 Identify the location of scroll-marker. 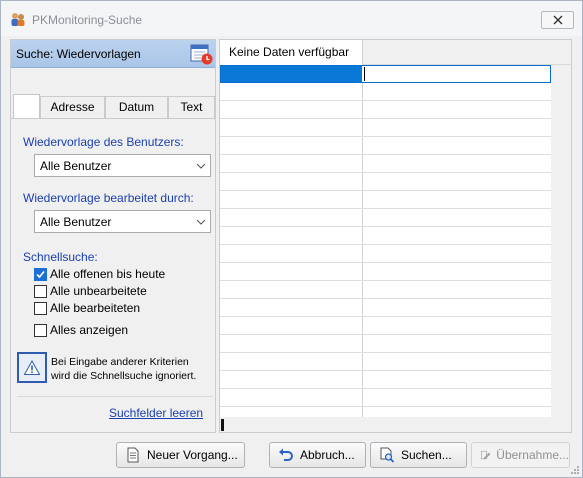
(222, 425).